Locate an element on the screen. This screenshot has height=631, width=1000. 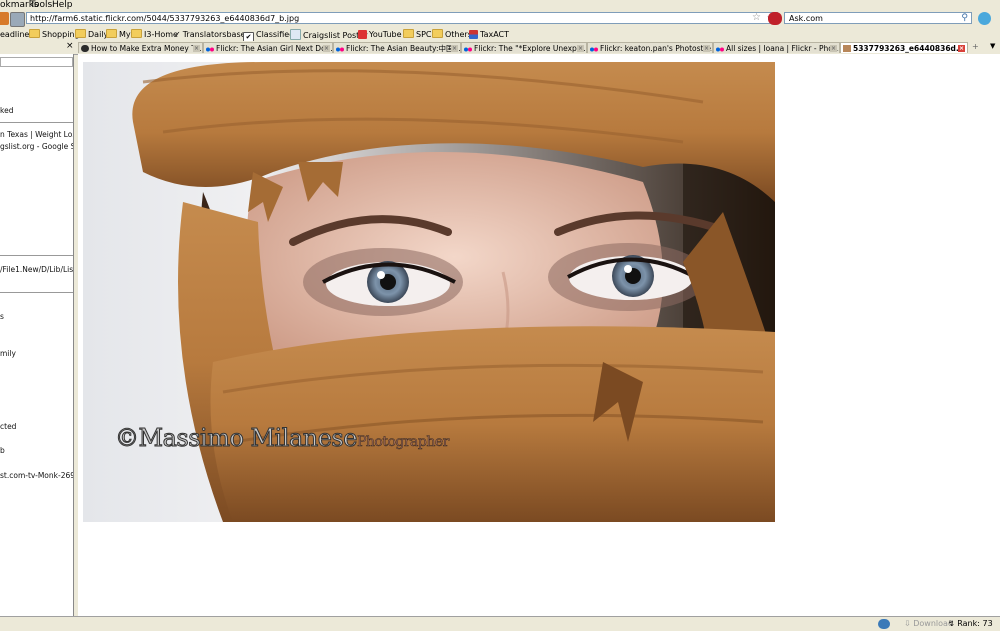
watermark-sub: Photographer is located at coordinates (403, 442).